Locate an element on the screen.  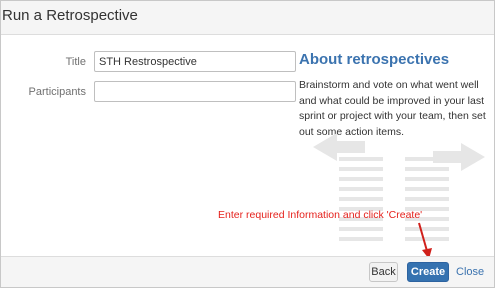
dialog-header: Run a Retrospective is located at coordinates (247, 18).